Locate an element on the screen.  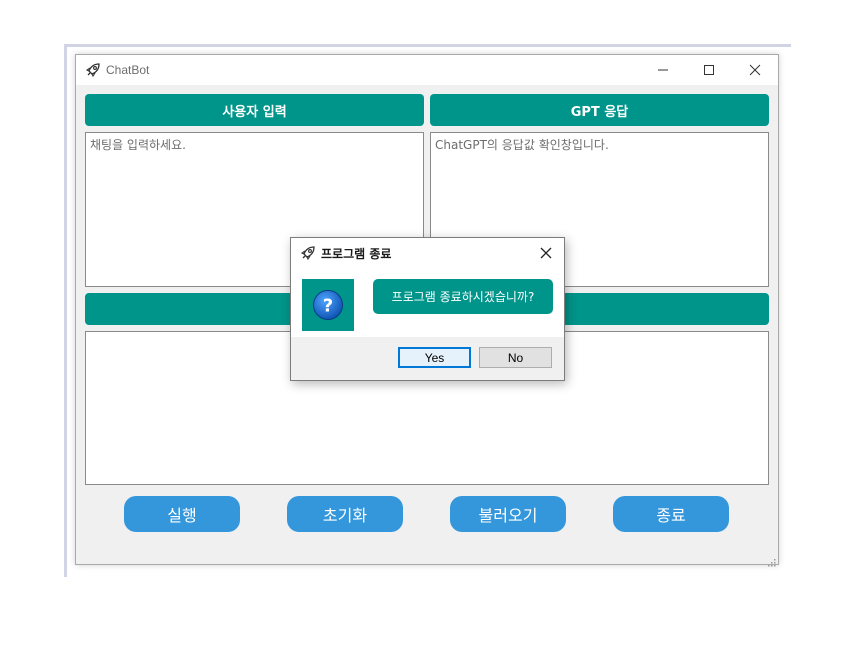
dialog-close-button is located at coordinates (546, 253).